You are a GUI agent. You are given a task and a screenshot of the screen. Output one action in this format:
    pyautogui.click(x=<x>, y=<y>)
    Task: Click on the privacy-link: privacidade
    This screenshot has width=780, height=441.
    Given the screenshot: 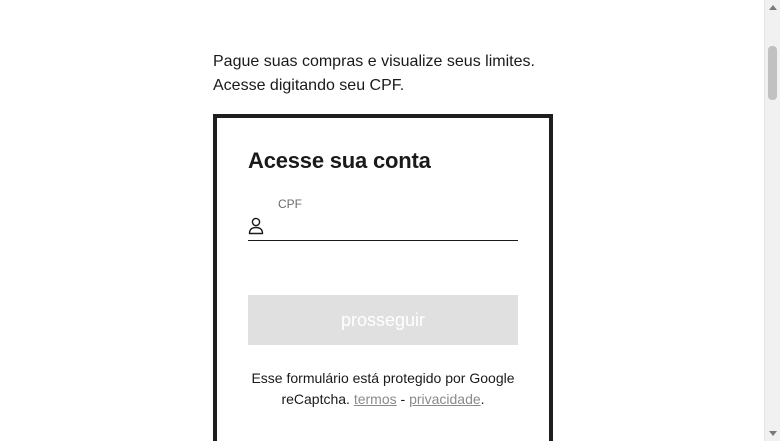 What is the action you would take?
    pyautogui.click(x=445, y=399)
    